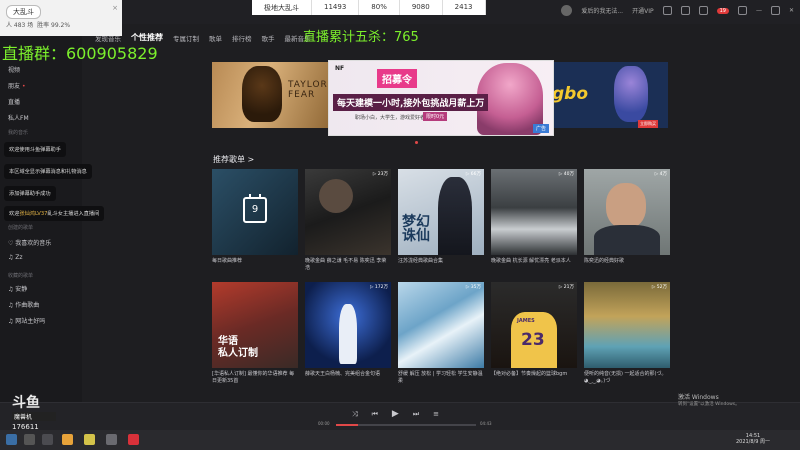 Image resolution: width=800 pixels, height=450 pixels. Describe the element at coordinates (397, 78) in the screenshot. I see `banner-recruit: 招募令` at that location.